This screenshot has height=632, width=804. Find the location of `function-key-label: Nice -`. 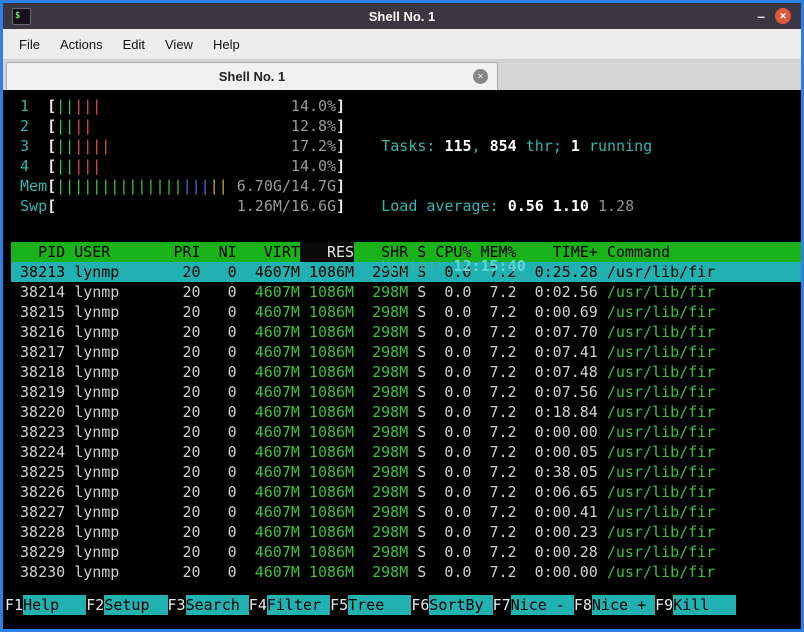

function-key-label: Nice - is located at coordinates (542, 605).